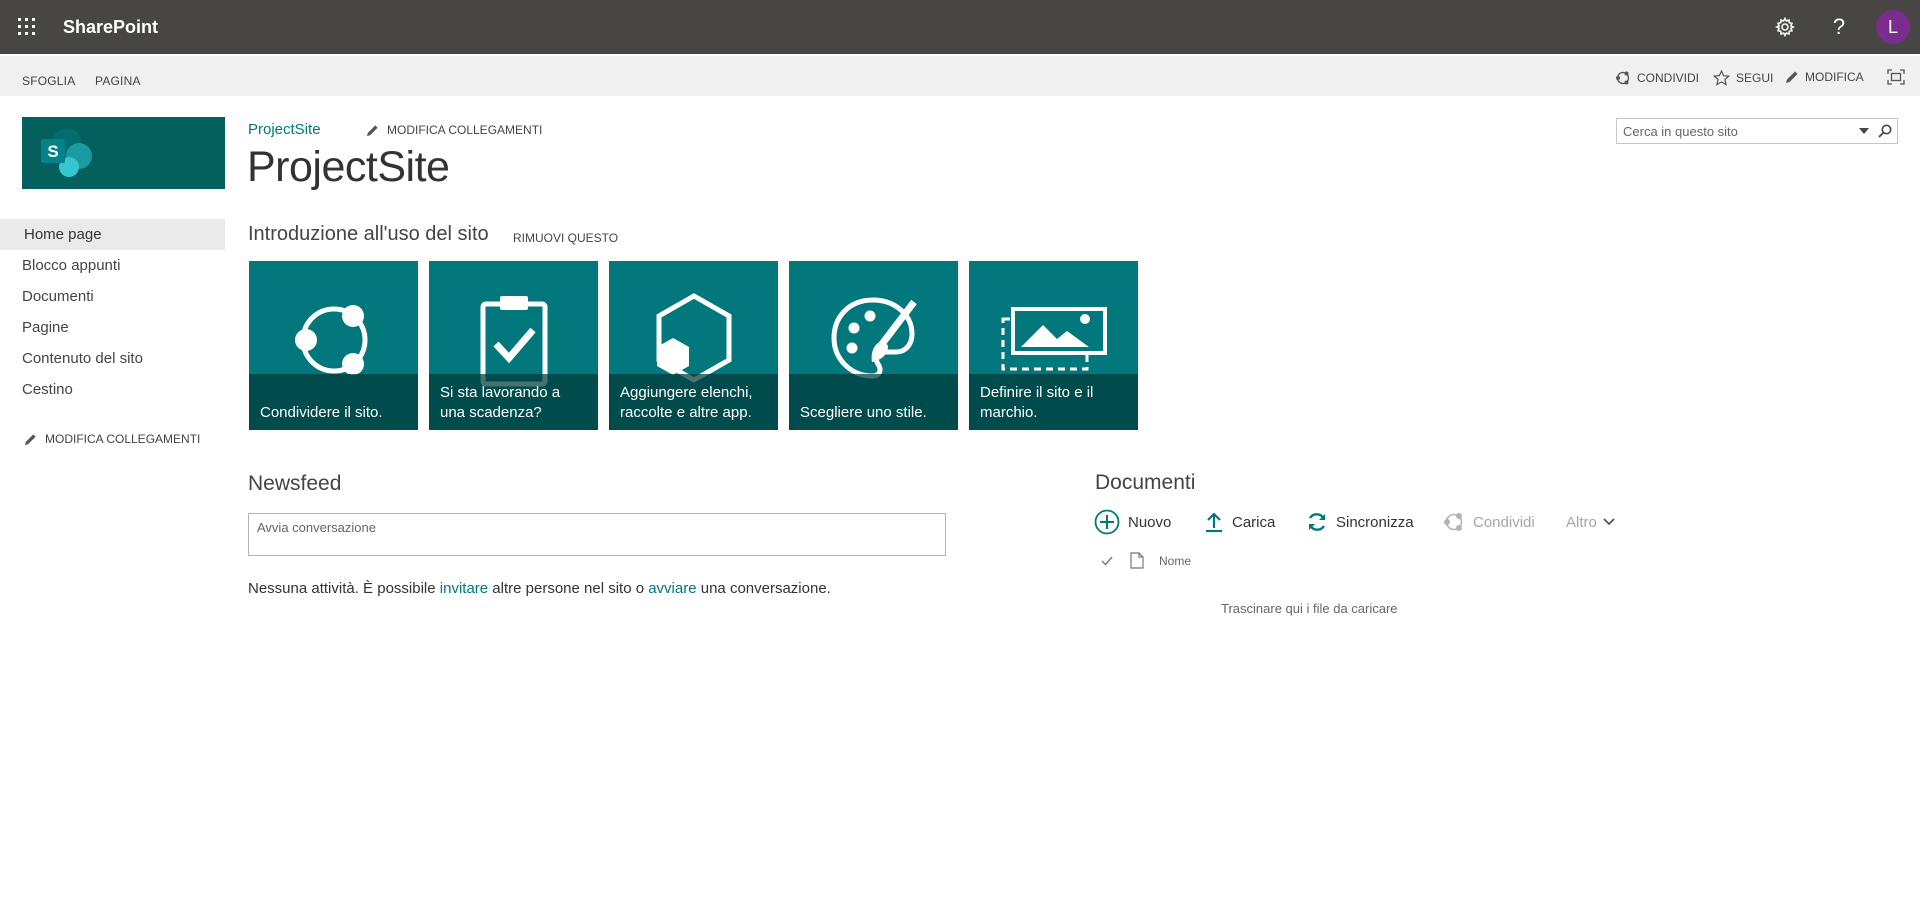 The width and height of the screenshot is (1920, 903). What do you see at coordinates (1581, 522) in the screenshot?
I see `more-commands-label: Altro` at bounding box center [1581, 522].